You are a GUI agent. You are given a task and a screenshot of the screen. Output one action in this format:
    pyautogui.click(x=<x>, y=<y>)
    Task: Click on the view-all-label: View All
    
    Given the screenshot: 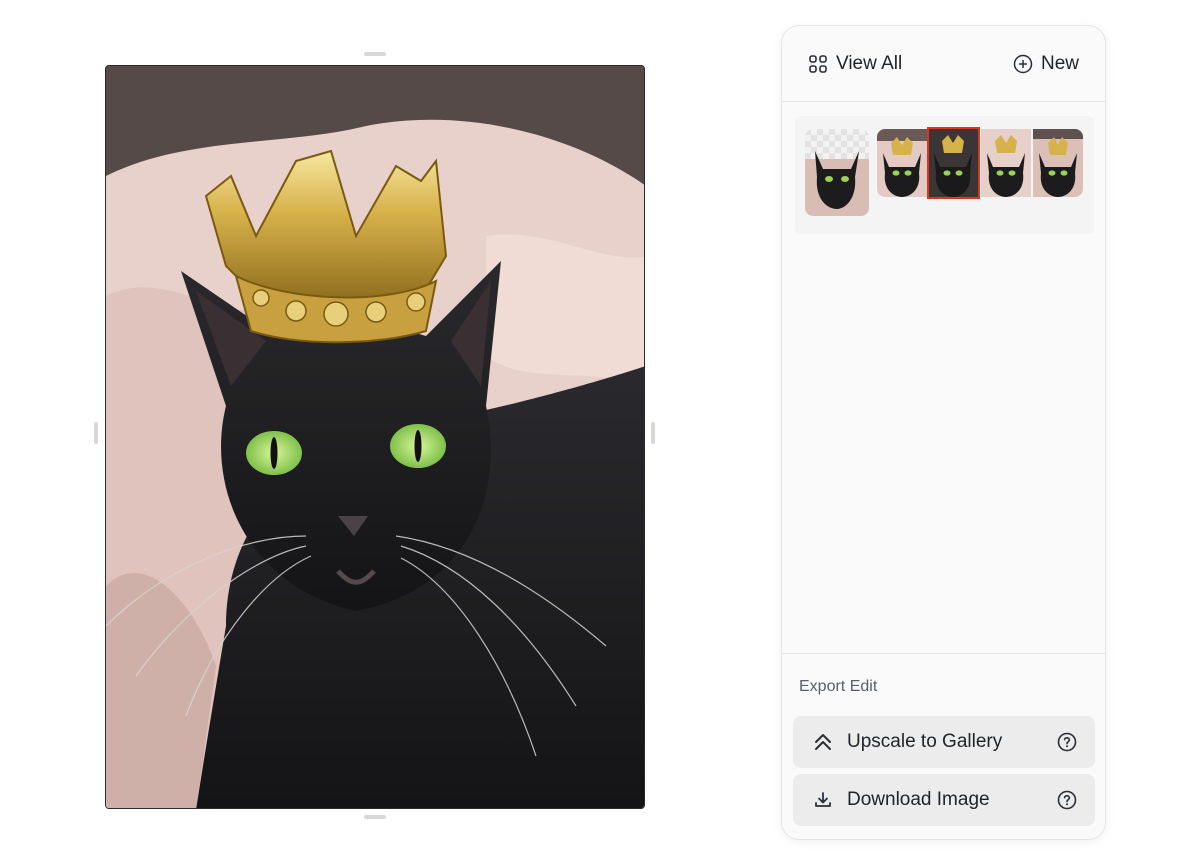 What is the action you would take?
    pyautogui.click(x=869, y=63)
    